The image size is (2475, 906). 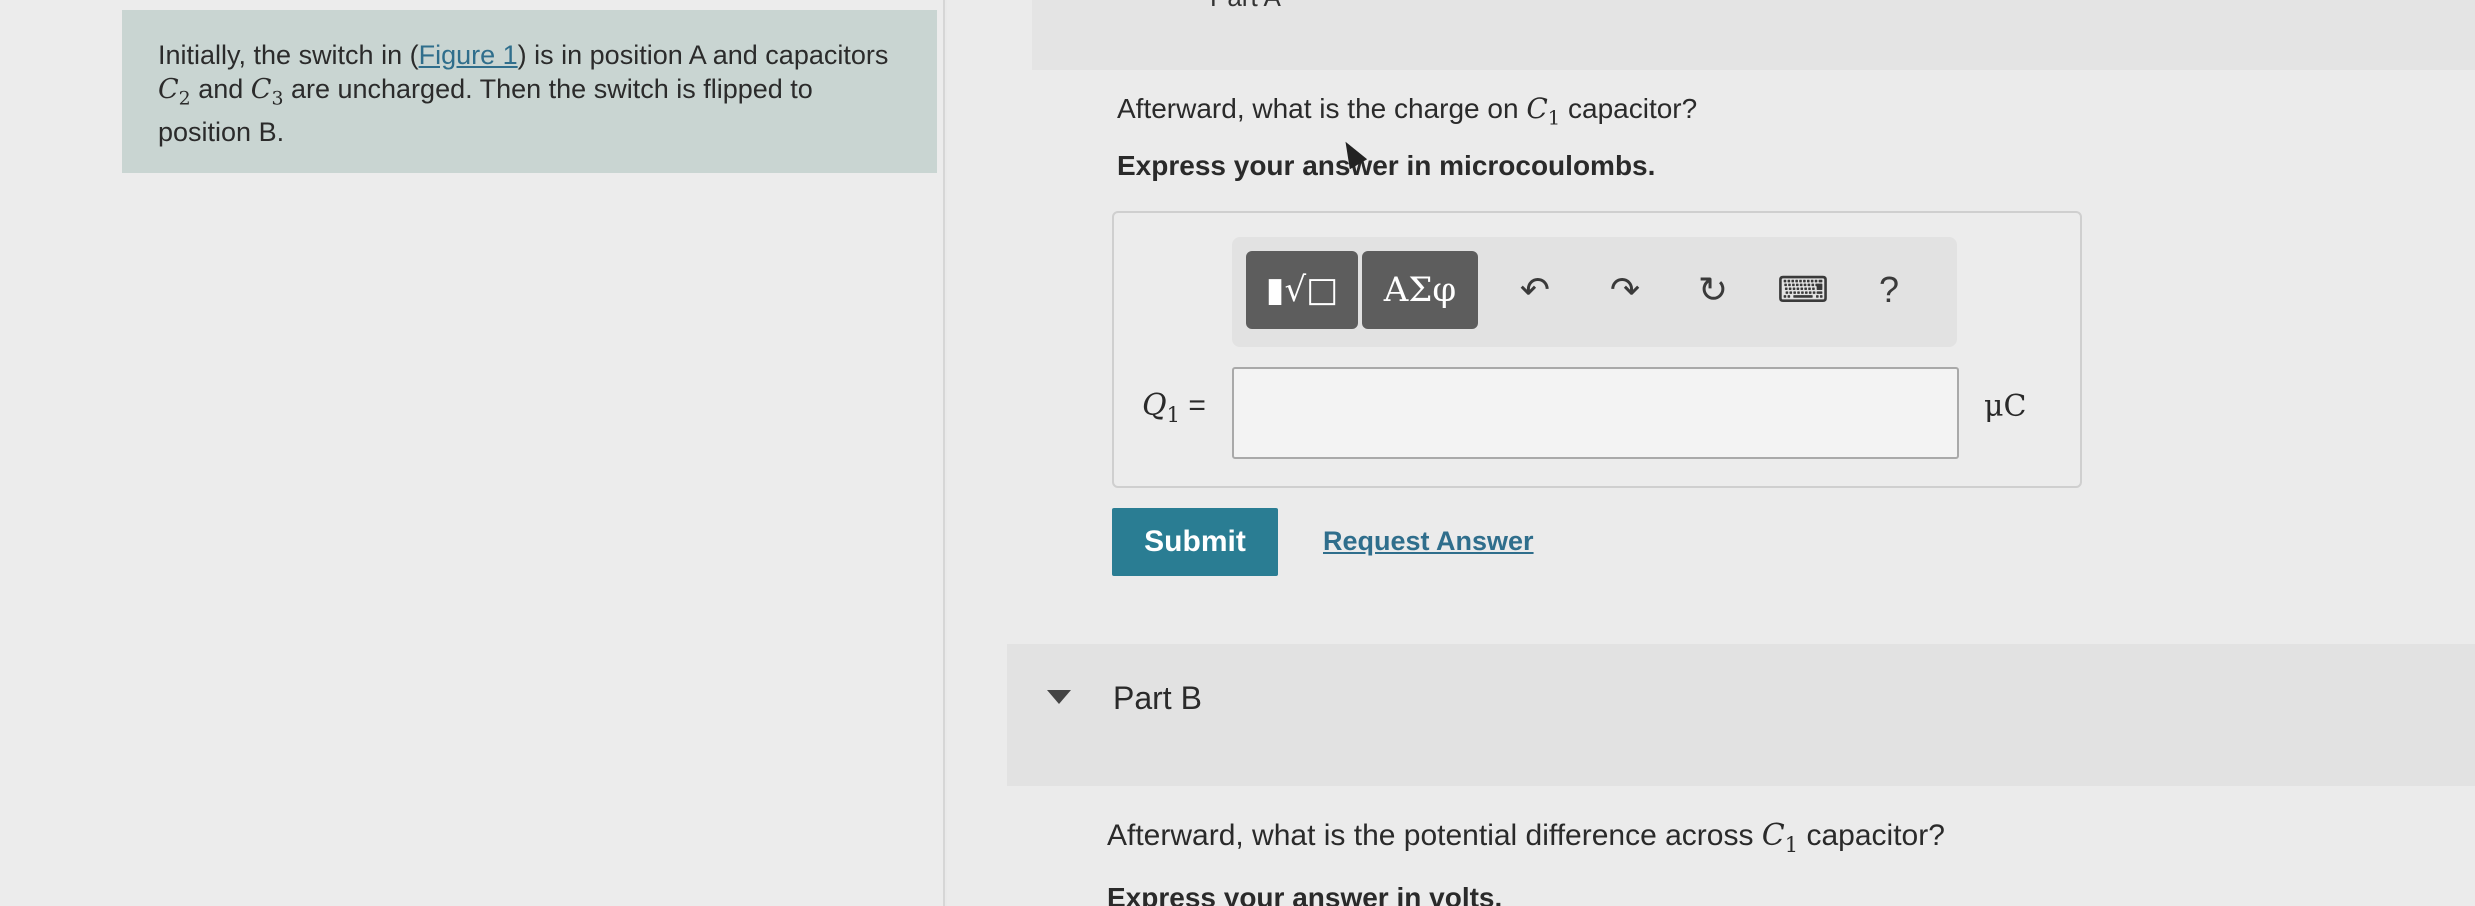 I want to click on part-a-instruction: Express your answer in microcoulombs., so click(x=1386, y=165).